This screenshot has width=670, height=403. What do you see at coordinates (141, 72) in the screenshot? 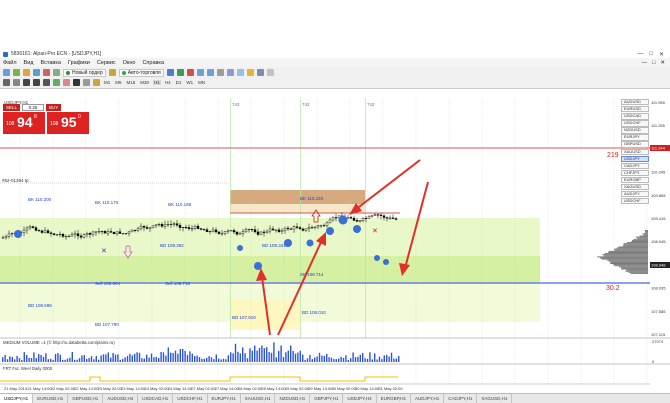
I see `autotrading-button: Авто-торговля` at bounding box center [141, 72].